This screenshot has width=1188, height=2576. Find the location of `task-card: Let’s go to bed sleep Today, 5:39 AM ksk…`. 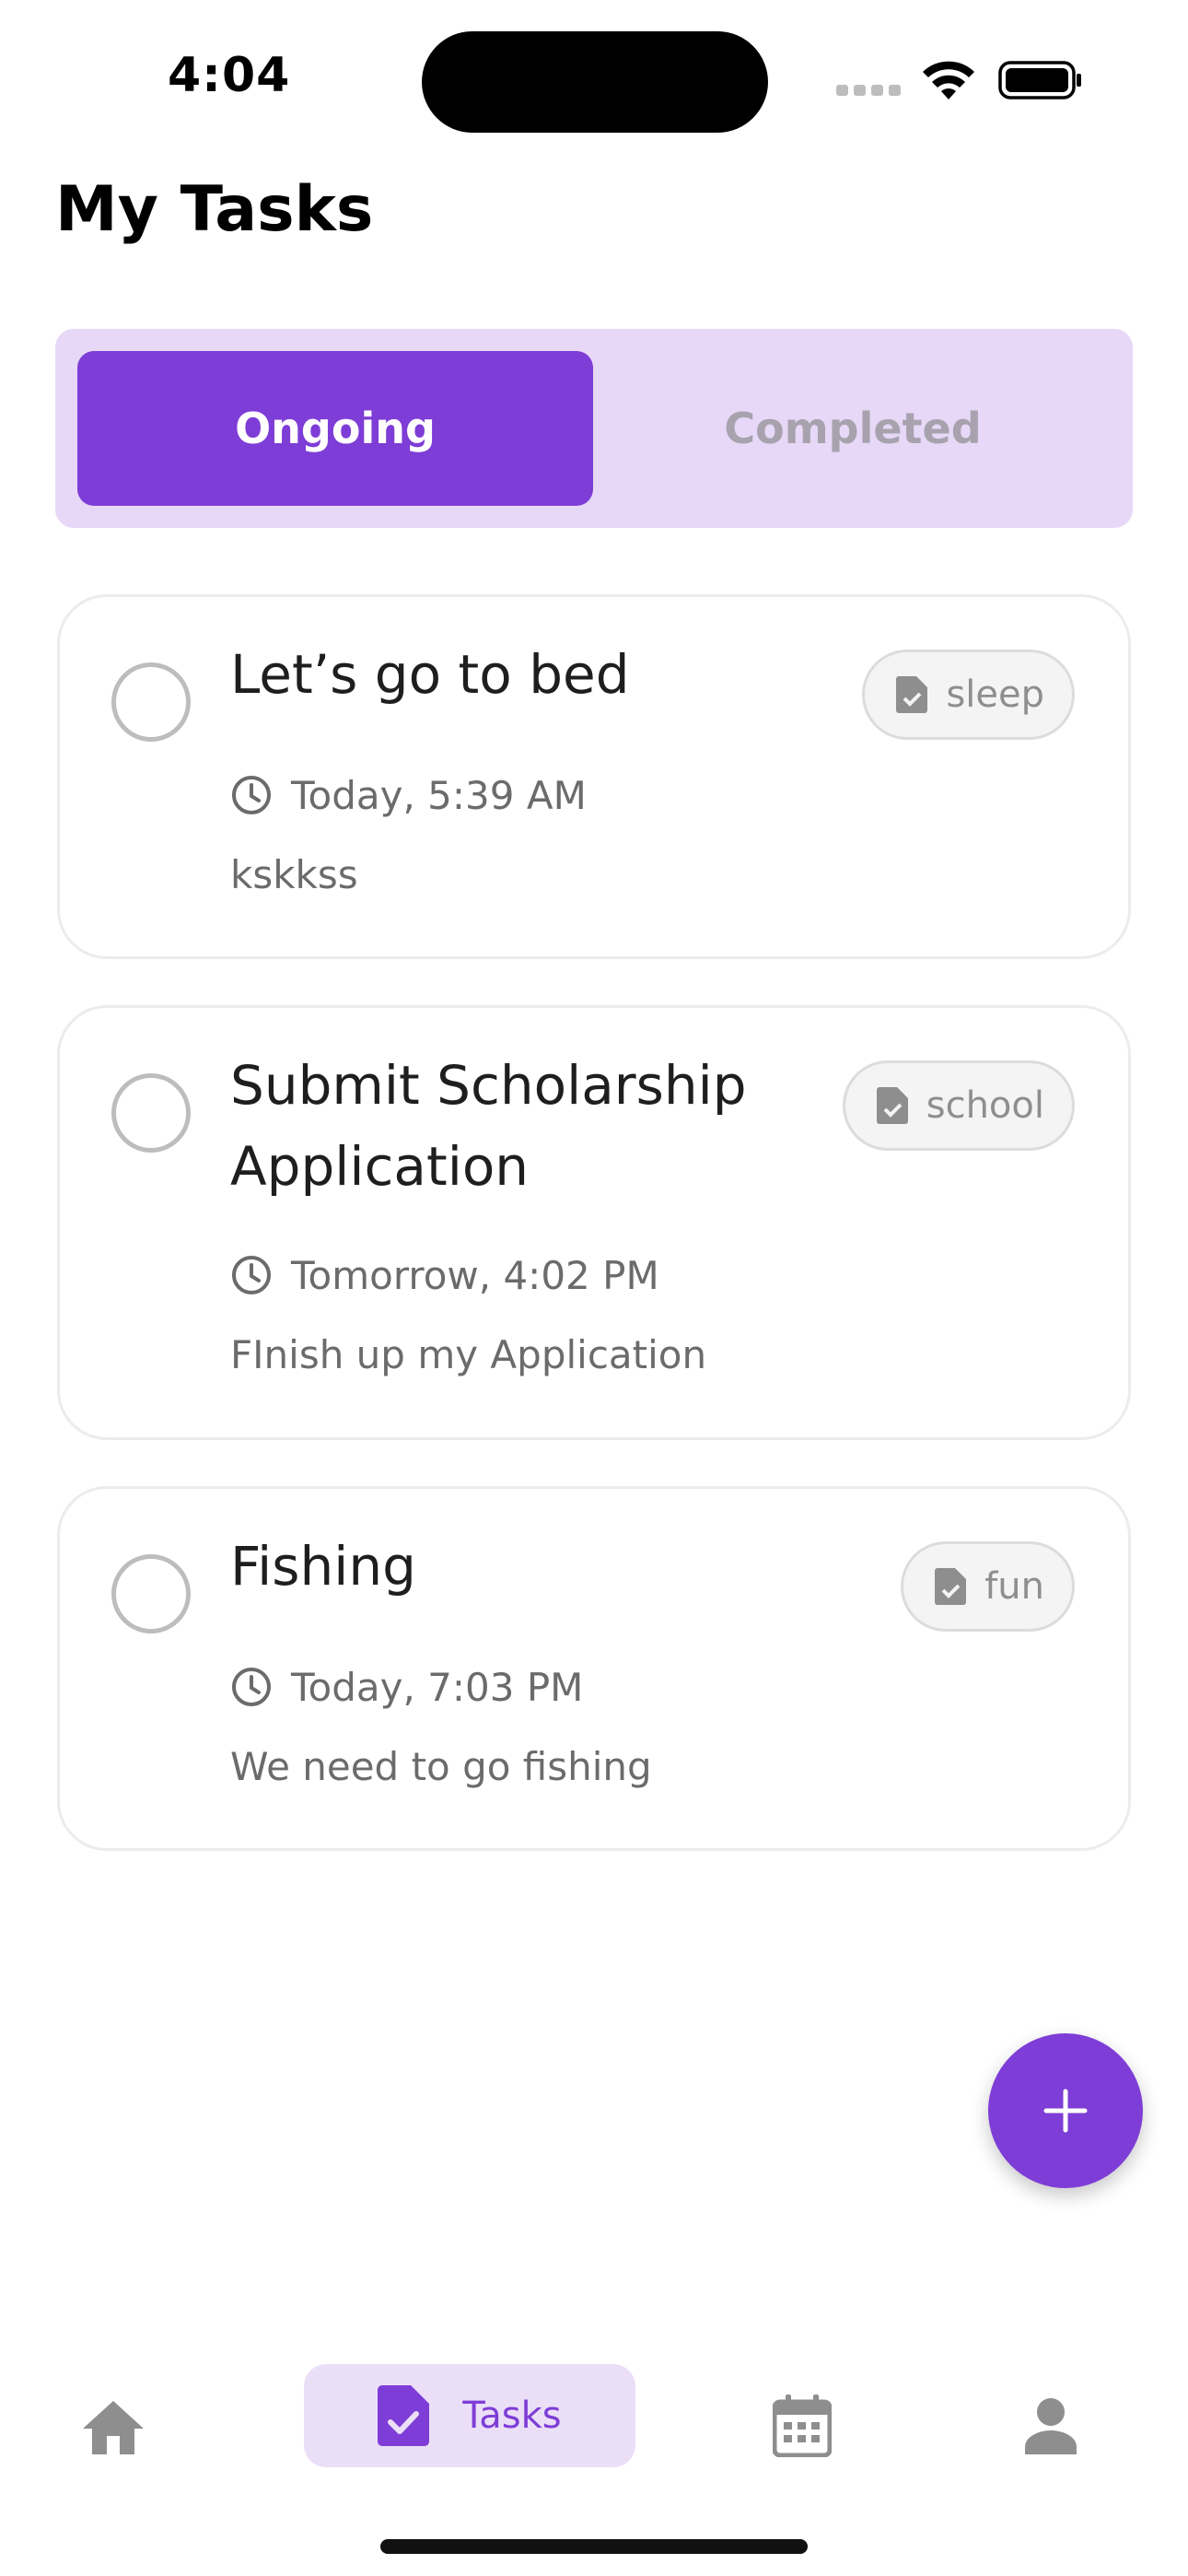

task-card: Let’s go to bed sleep Today, 5:39 AM ksk… is located at coordinates (594, 776).